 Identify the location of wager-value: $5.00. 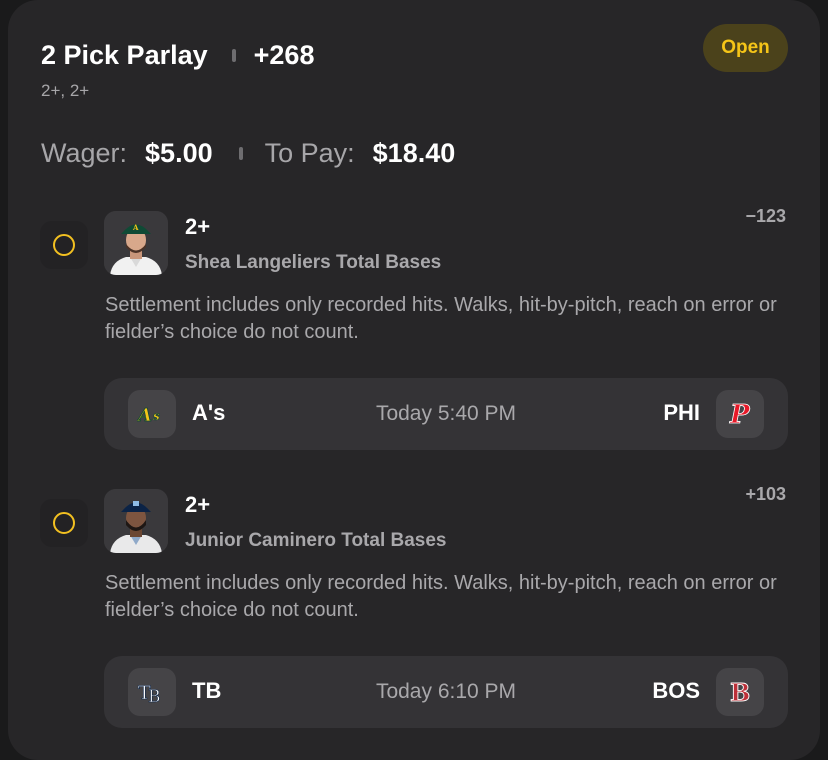
(179, 153).